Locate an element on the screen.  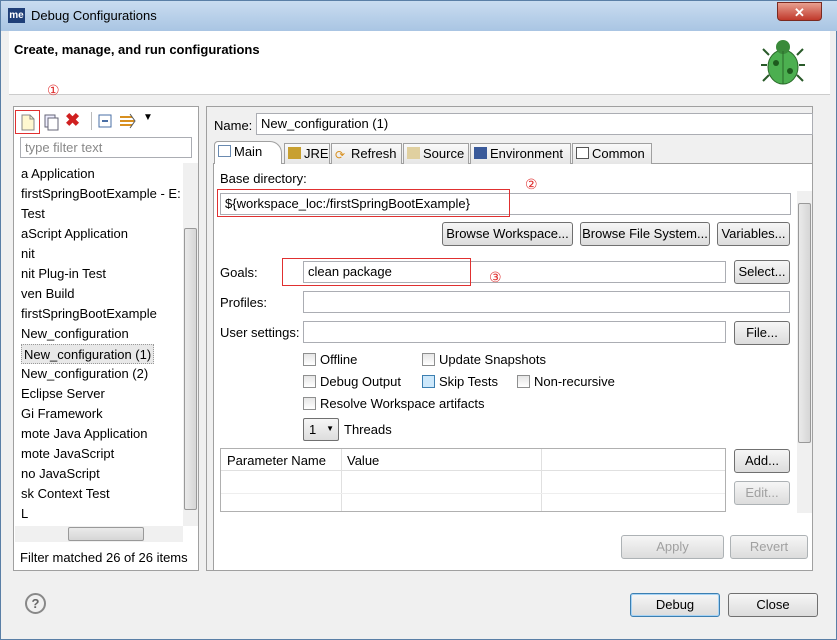
revert-button: Revert is located at coordinates (769, 547).